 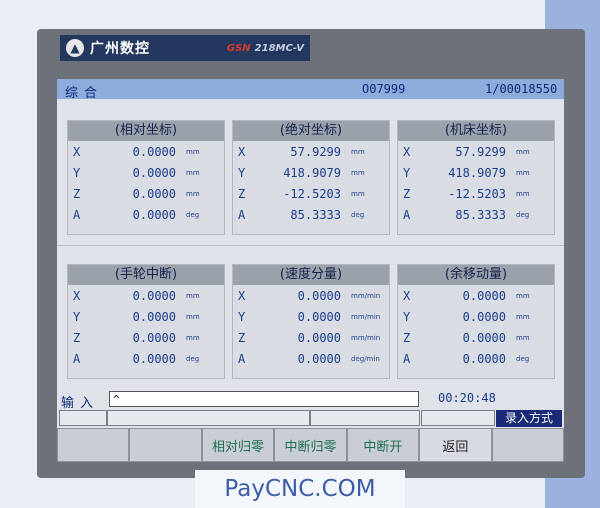 I want to click on command-input: ^, so click(x=264, y=399).